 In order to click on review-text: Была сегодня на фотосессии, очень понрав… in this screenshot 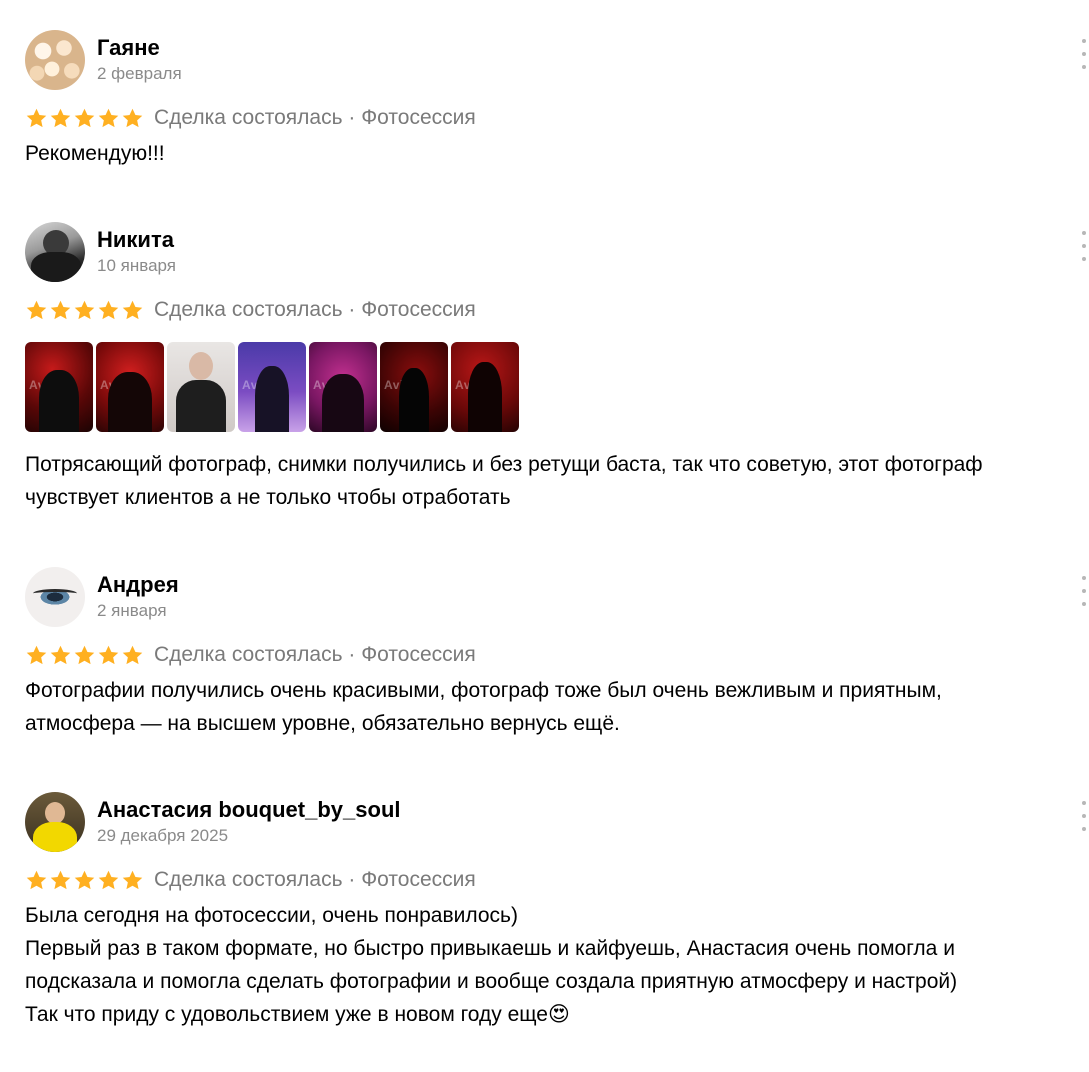, I will do `click(491, 965)`.